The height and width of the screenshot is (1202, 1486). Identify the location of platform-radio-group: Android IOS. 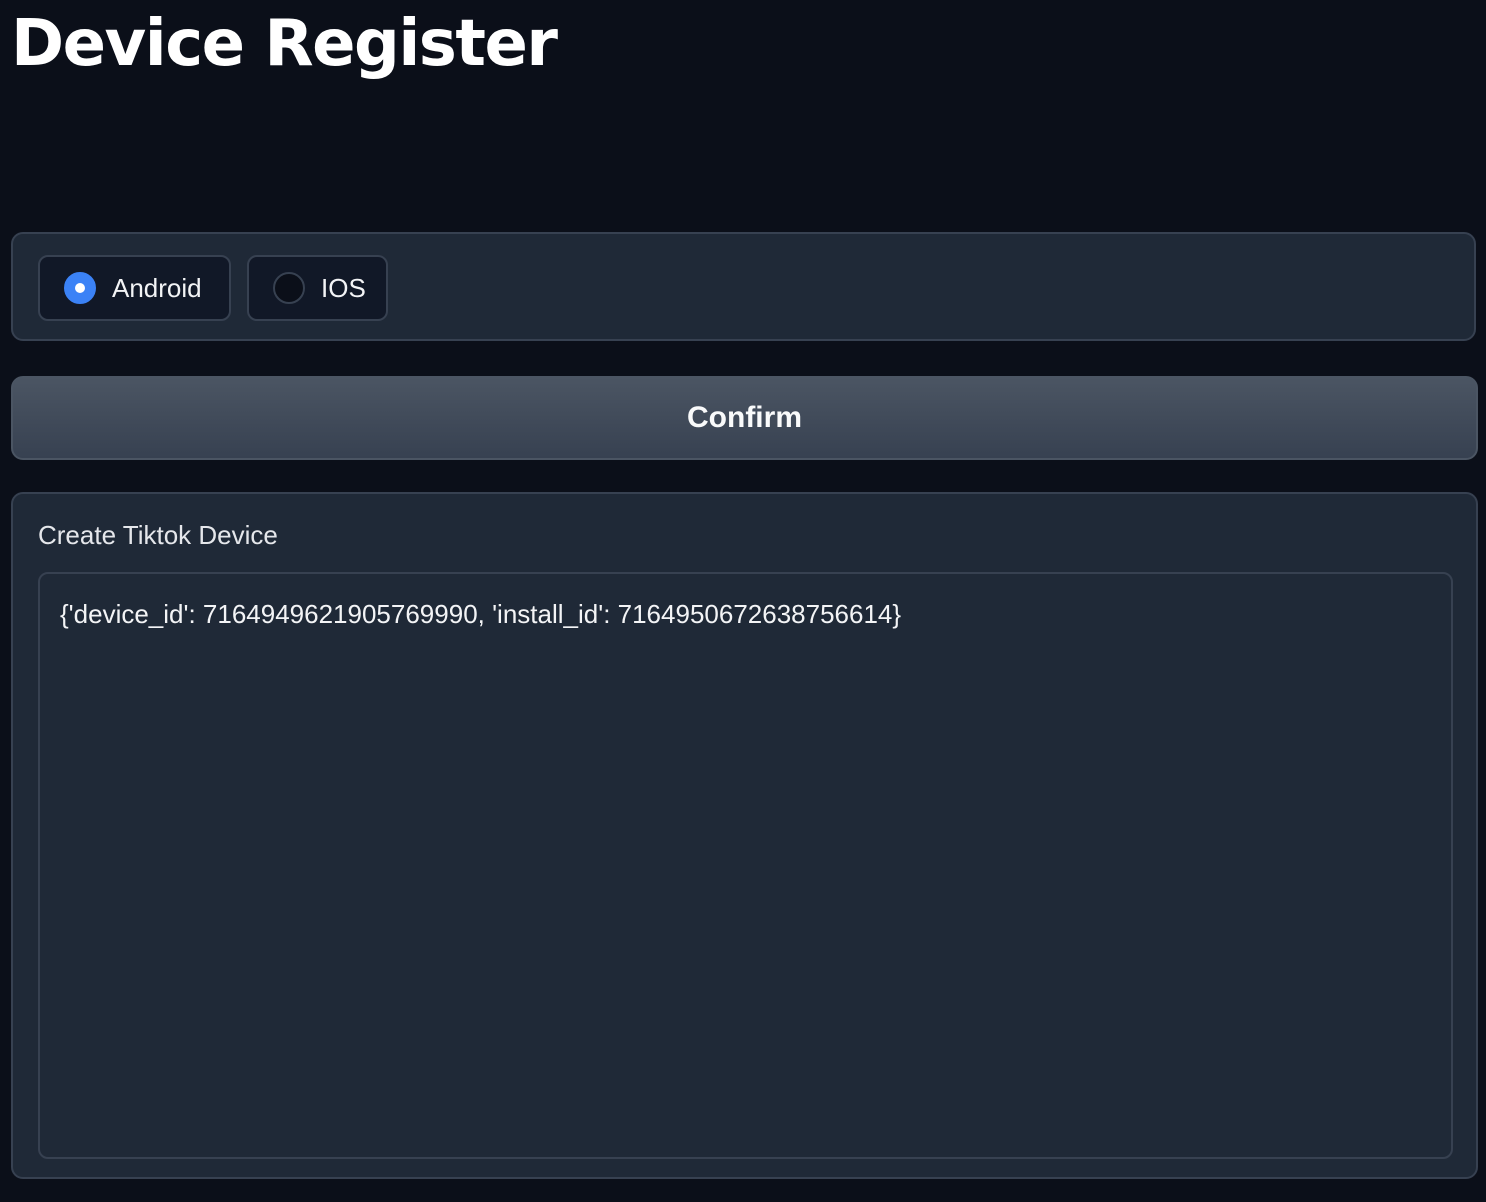
(743, 286).